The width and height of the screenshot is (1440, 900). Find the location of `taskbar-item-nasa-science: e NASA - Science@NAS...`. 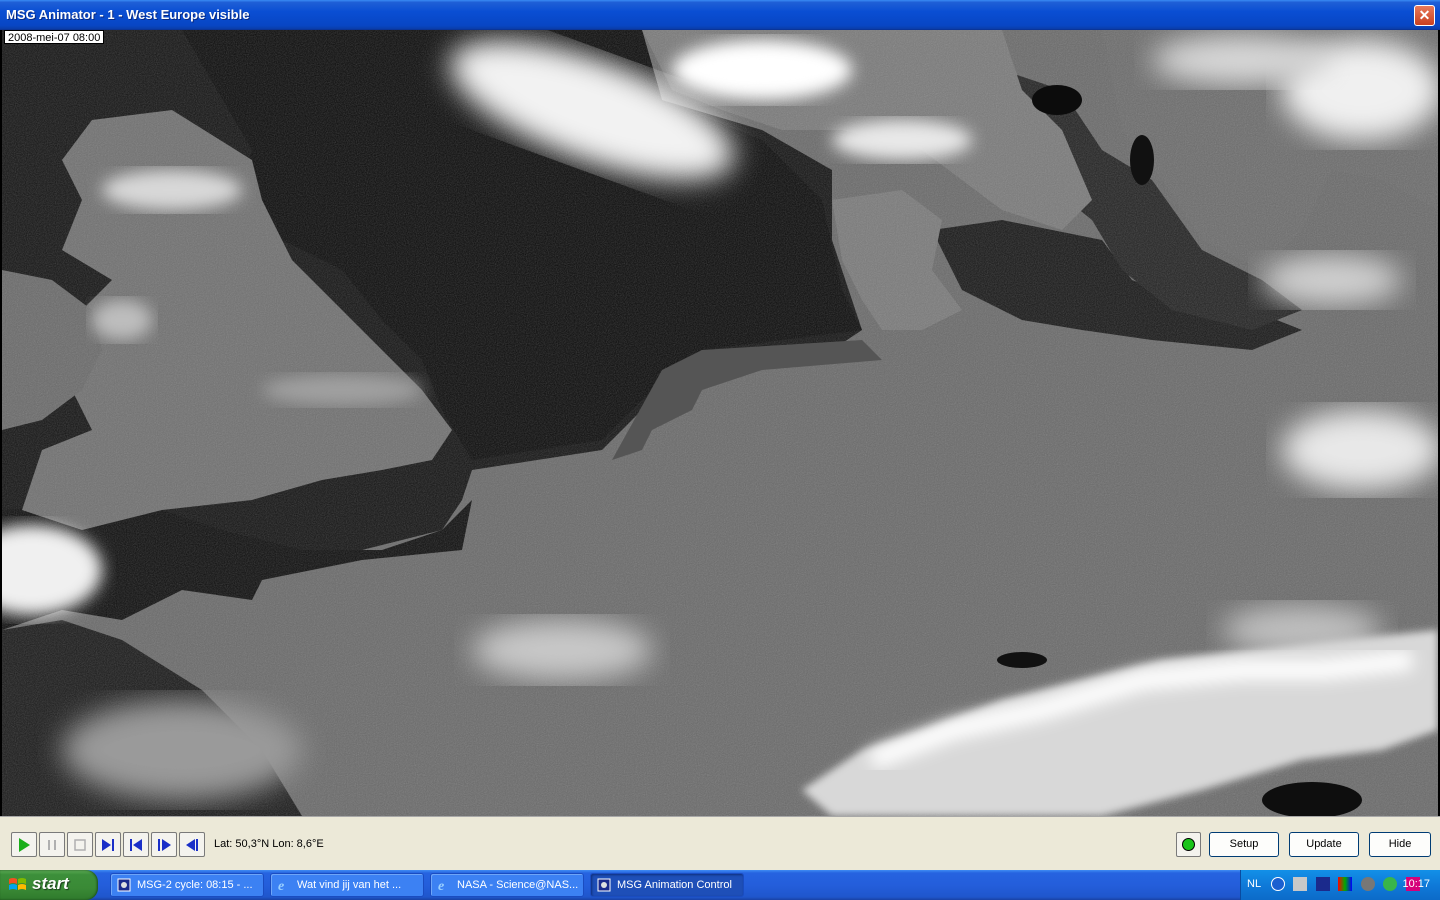

taskbar-item-nasa-science: e NASA - Science@NAS... is located at coordinates (507, 885).